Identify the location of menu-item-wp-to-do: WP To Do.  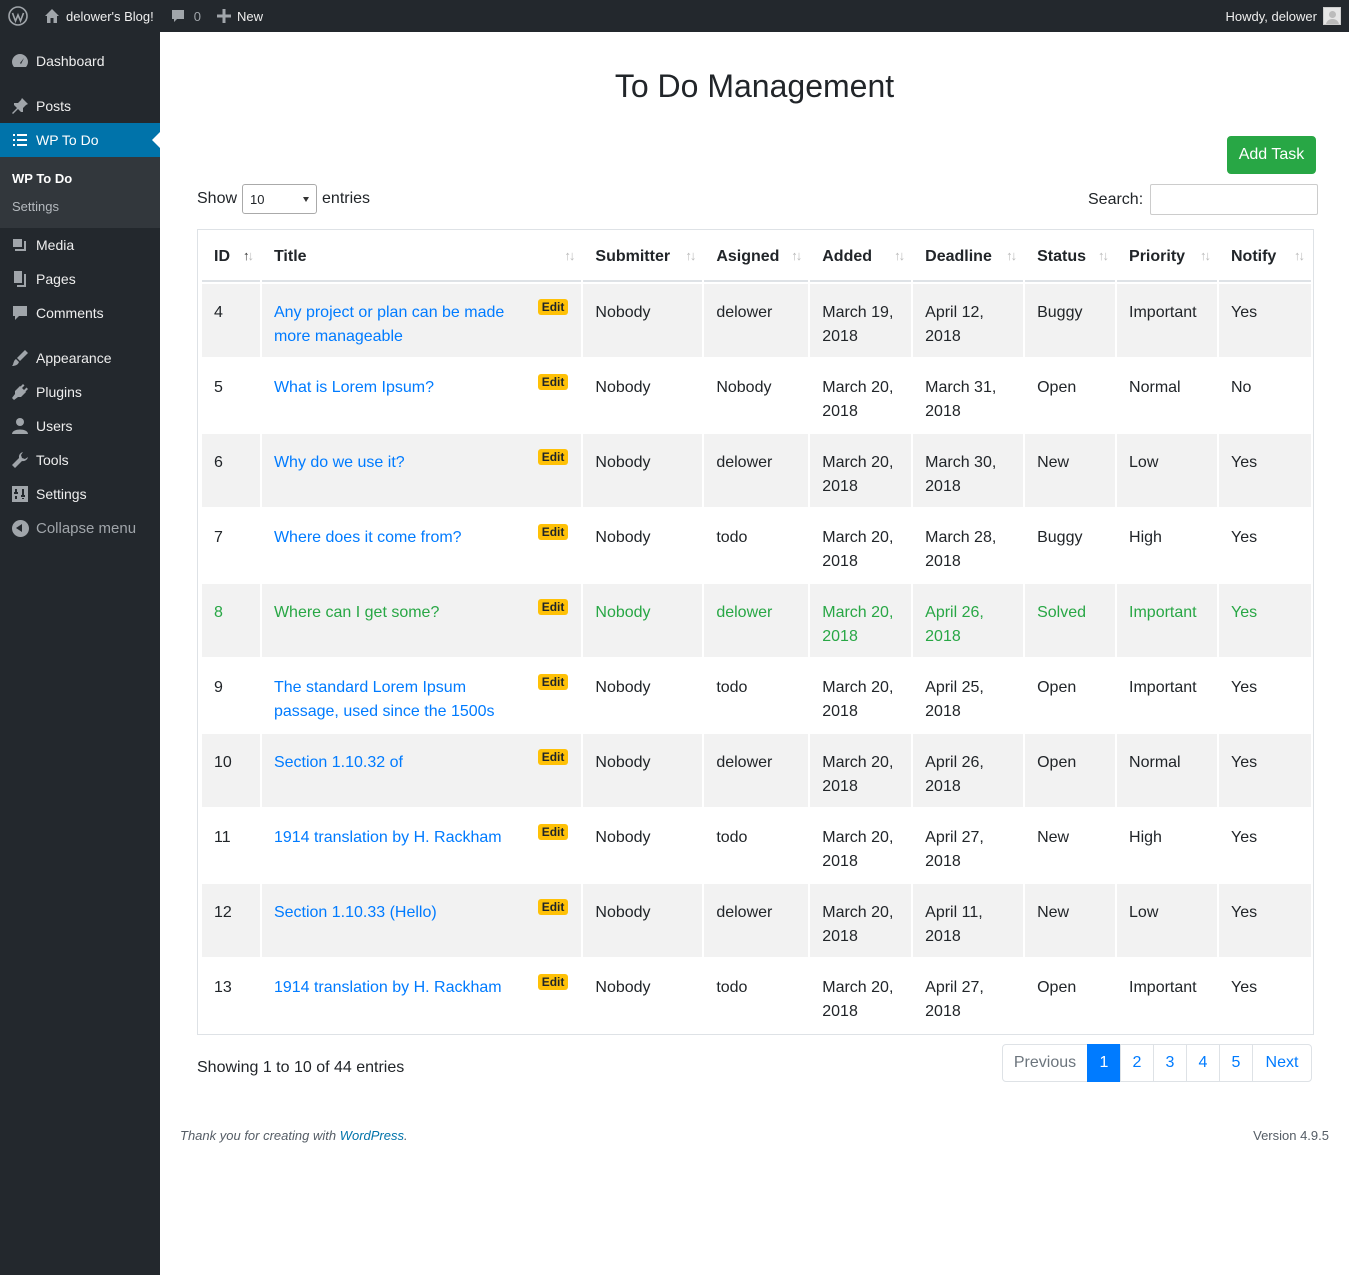
(80, 140).